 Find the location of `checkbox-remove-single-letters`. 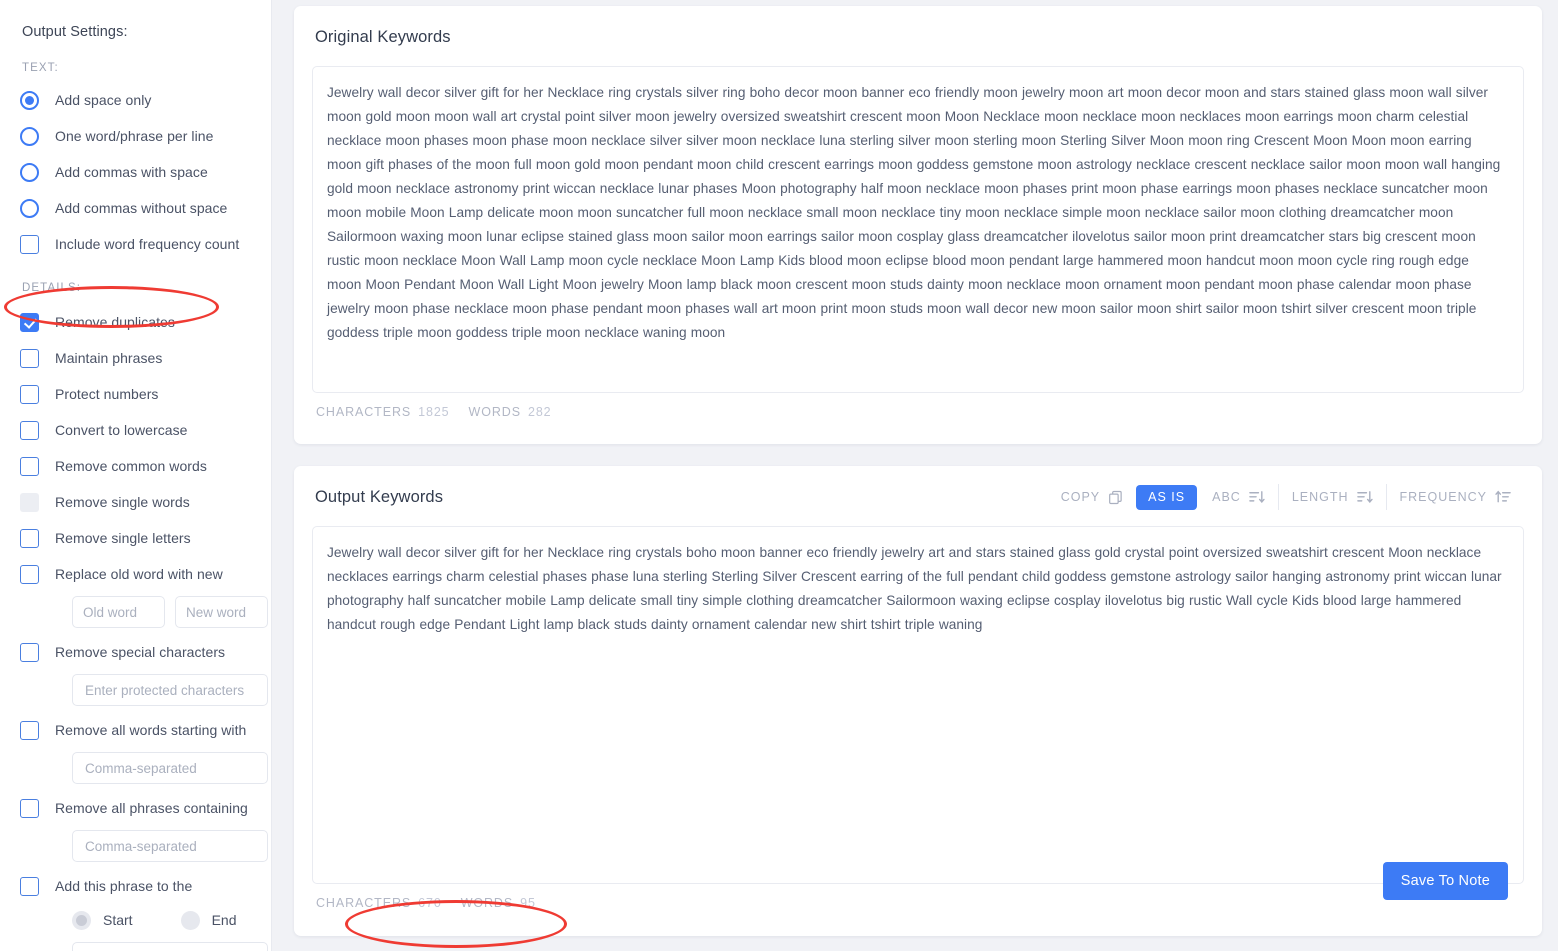

checkbox-remove-single-letters is located at coordinates (29, 538).